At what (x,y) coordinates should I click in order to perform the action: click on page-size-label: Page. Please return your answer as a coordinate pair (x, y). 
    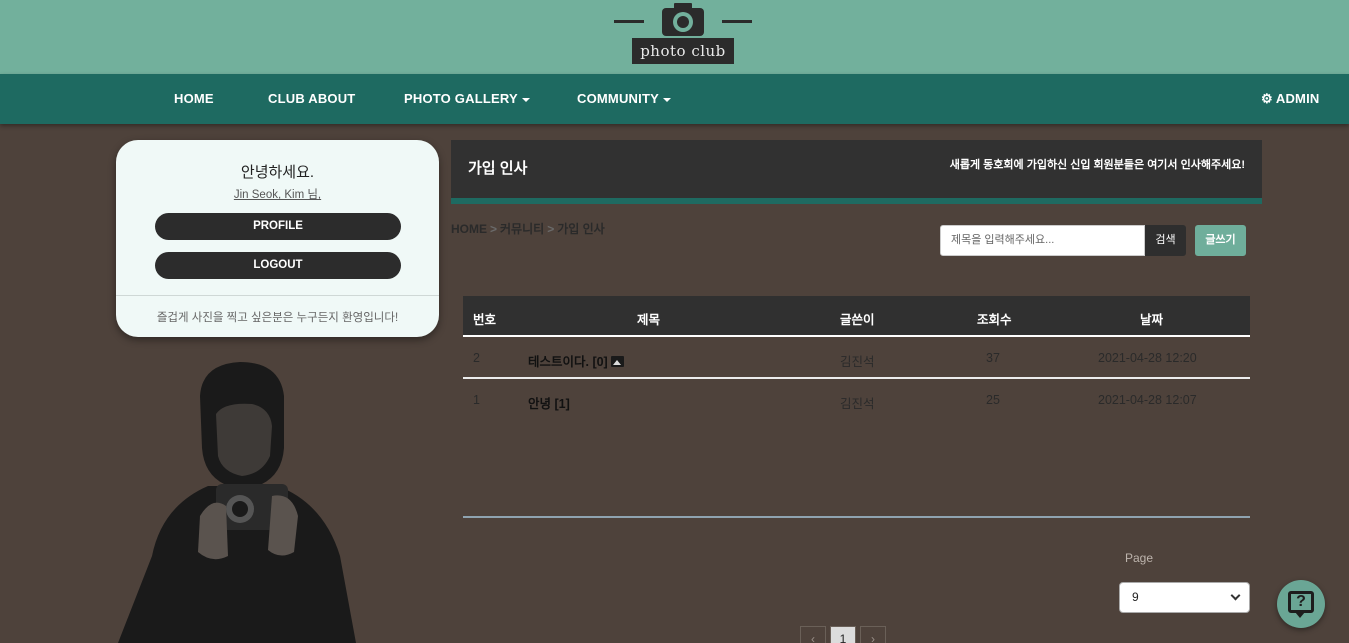
    Looking at the image, I should click on (1139, 558).